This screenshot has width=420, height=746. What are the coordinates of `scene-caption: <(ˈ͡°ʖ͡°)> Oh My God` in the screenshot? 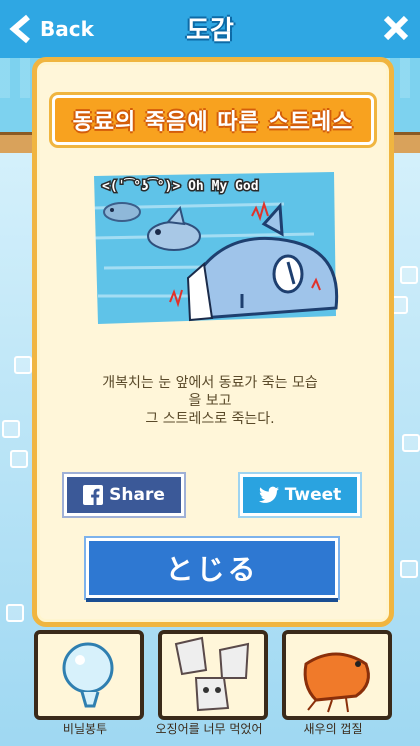 It's located at (180, 186).